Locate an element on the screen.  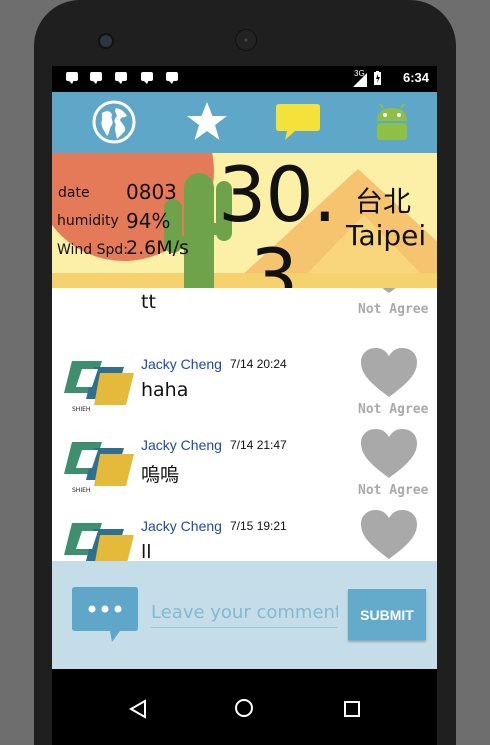
system-navigation-bar is located at coordinates (244, 707).